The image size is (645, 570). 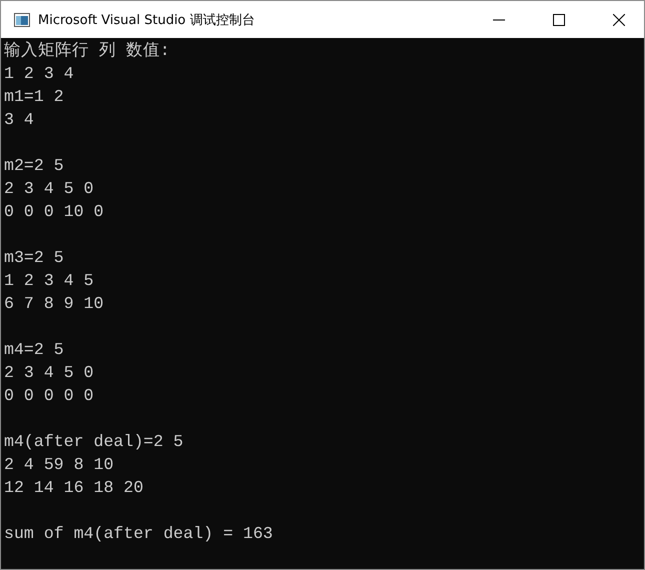 I want to click on console-output-line: 3 4, so click(x=19, y=120).